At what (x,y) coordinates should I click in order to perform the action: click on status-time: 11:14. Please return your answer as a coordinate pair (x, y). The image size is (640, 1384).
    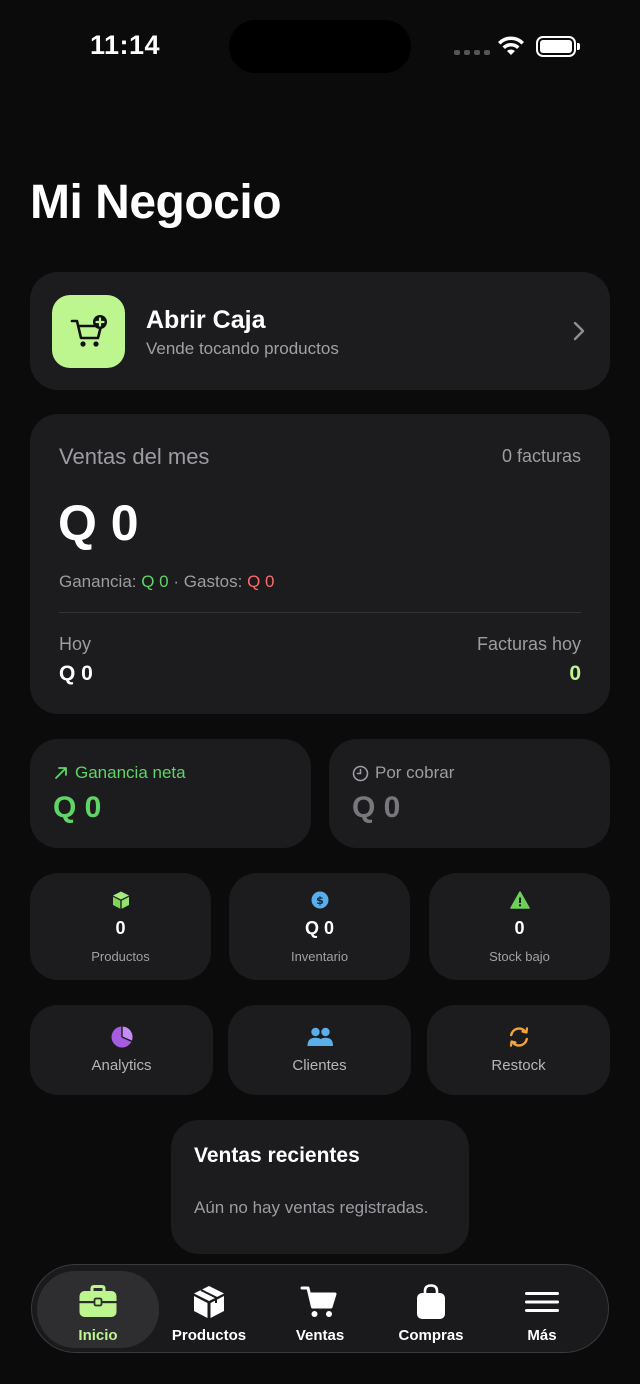
    Looking at the image, I should click on (125, 45).